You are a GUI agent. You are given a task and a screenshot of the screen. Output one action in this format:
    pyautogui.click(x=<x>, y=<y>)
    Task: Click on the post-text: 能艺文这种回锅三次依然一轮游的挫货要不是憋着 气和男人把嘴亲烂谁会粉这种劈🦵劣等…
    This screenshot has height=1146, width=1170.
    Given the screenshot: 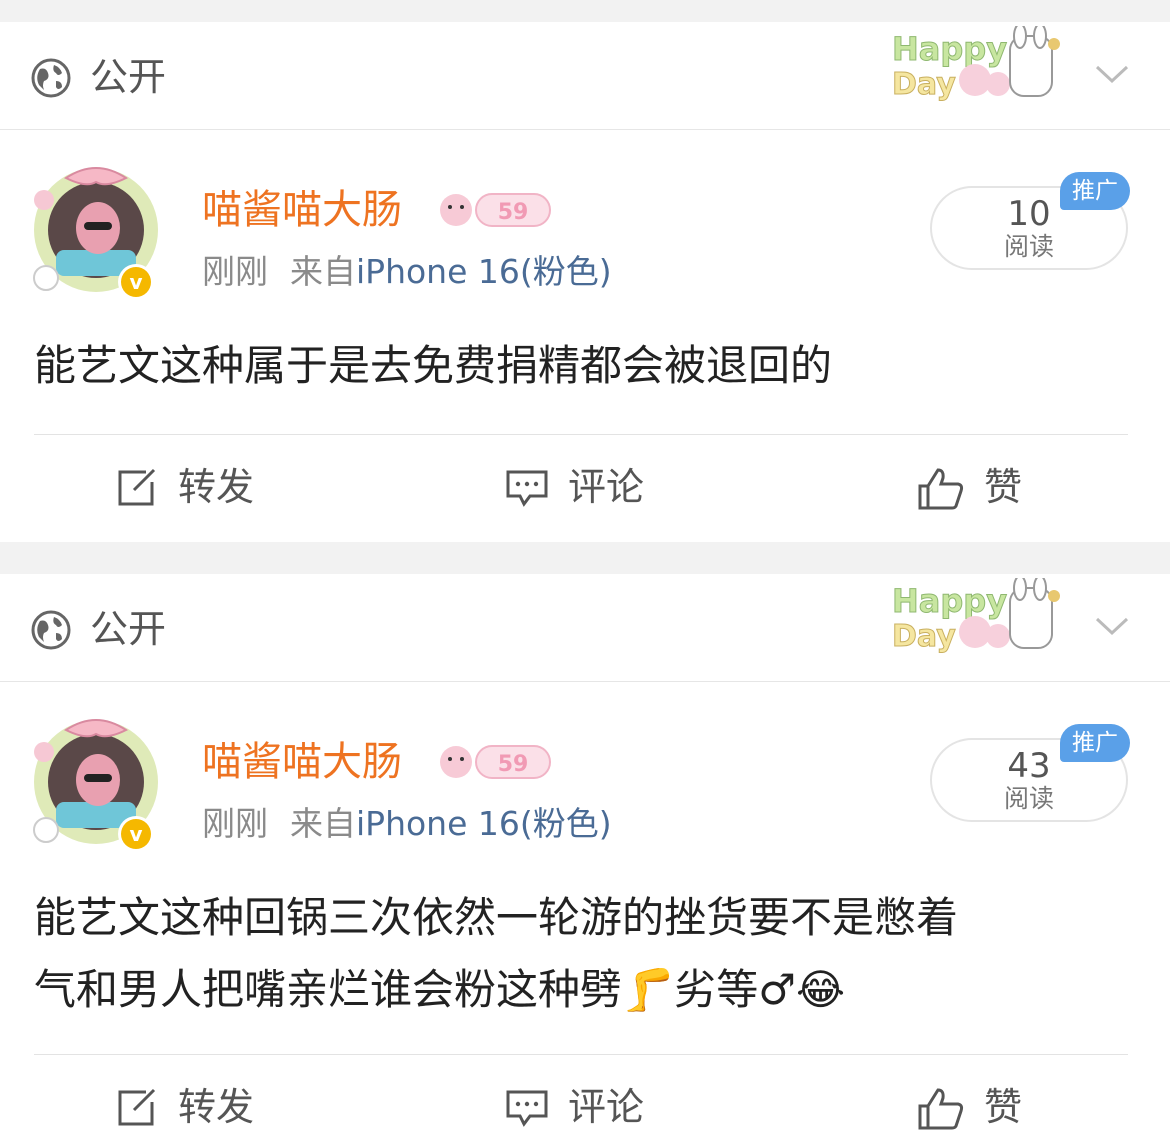 What is the action you would take?
    pyautogui.click(x=584, y=954)
    